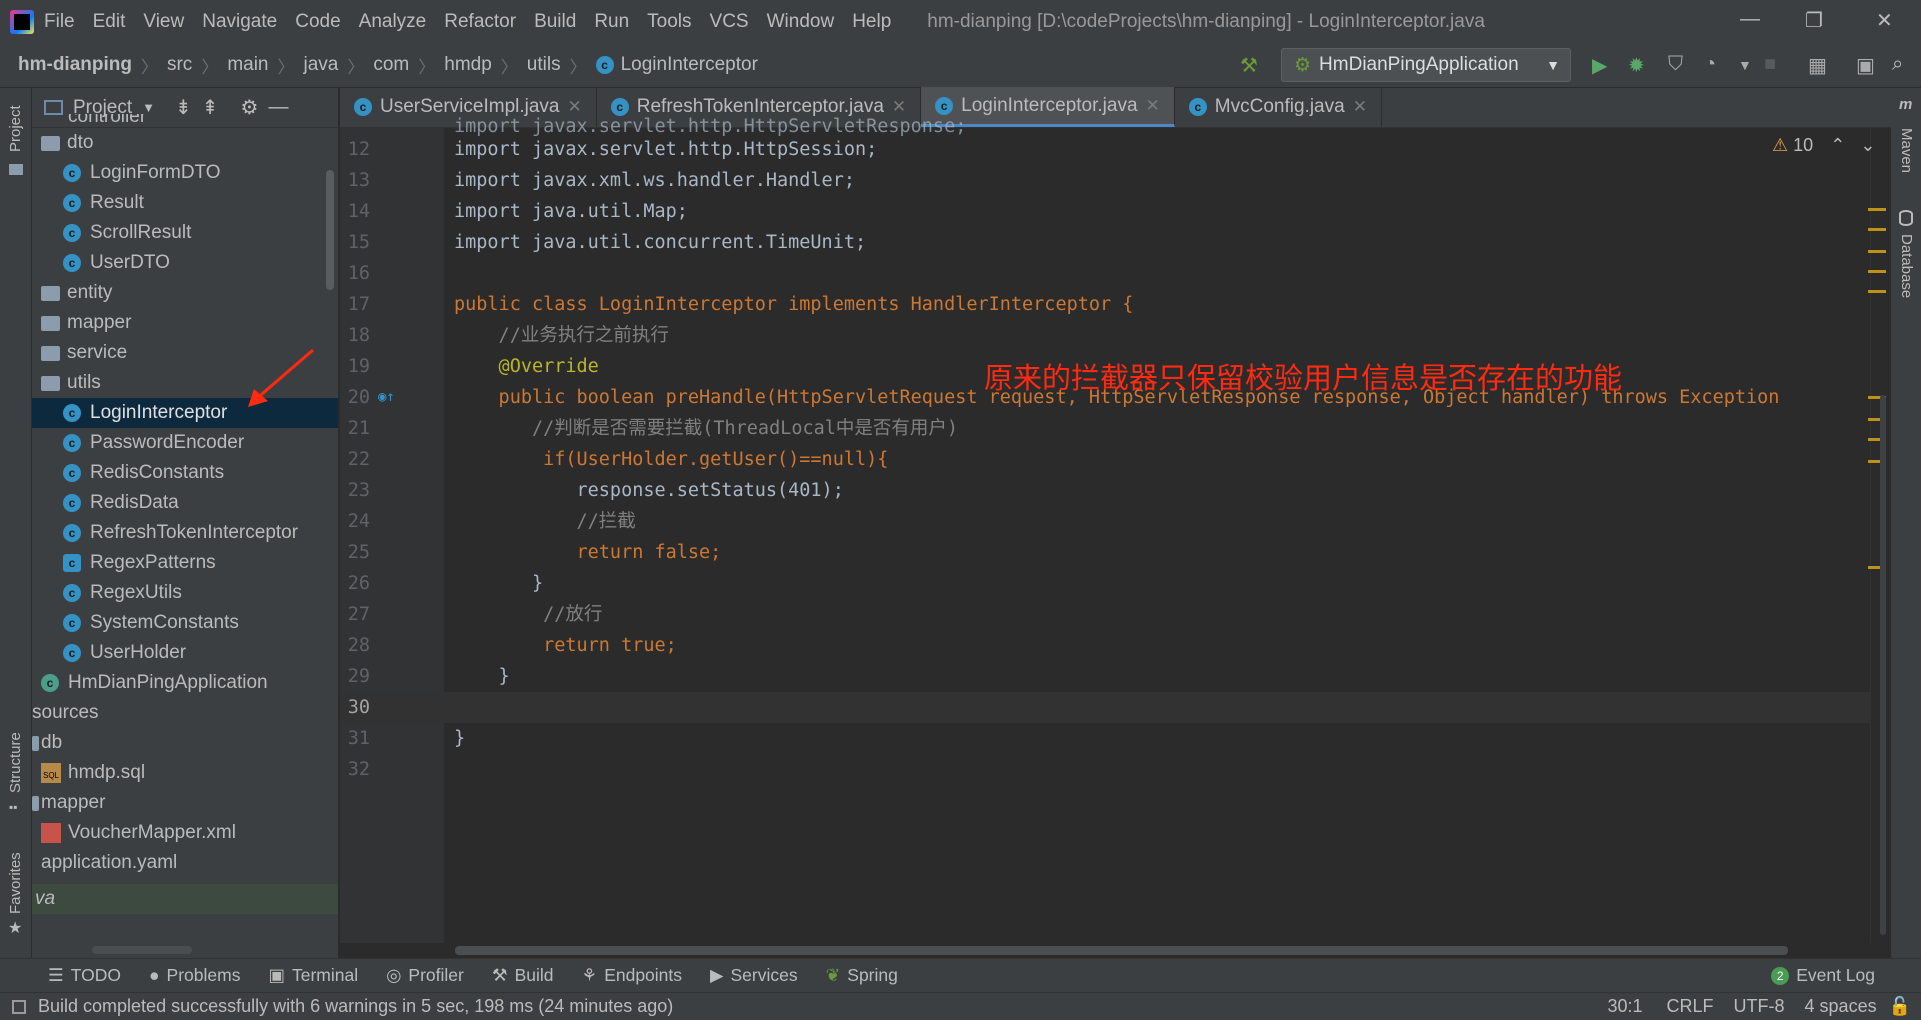 This screenshot has width=1921, height=1020. I want to click on coverage-icon: ⛉, so click(1675, 64).